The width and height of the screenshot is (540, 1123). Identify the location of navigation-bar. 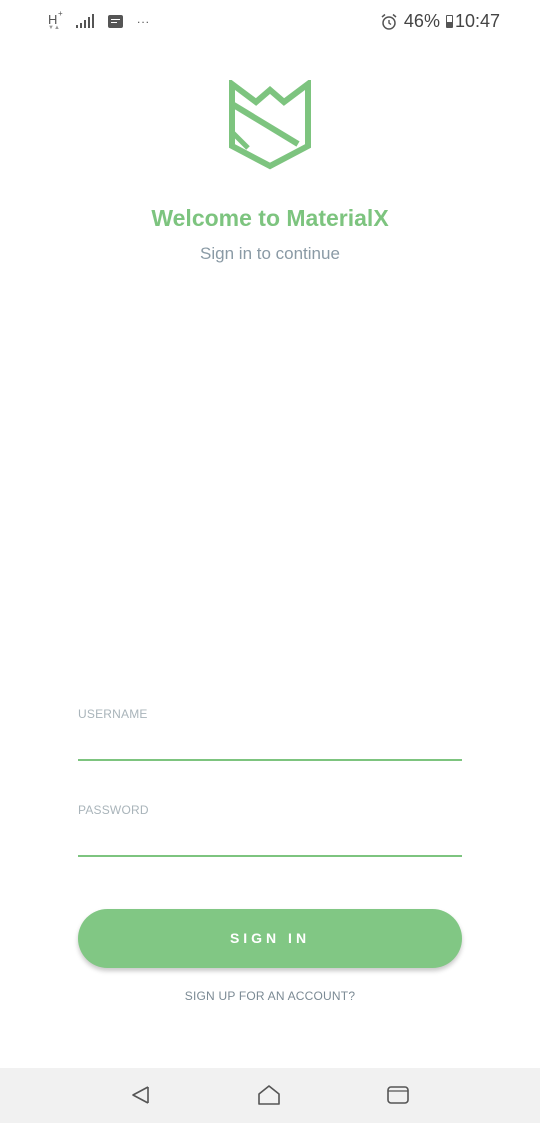
(270, 1095).